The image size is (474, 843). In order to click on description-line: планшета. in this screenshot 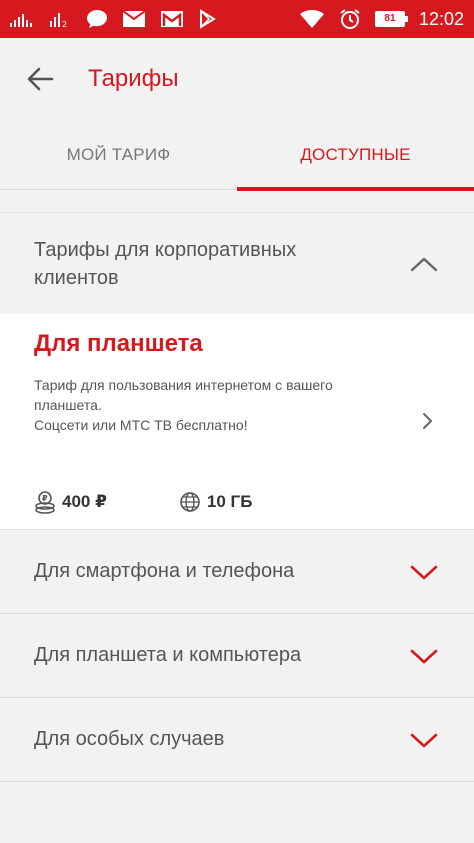, I will do `click(68, 405)`.